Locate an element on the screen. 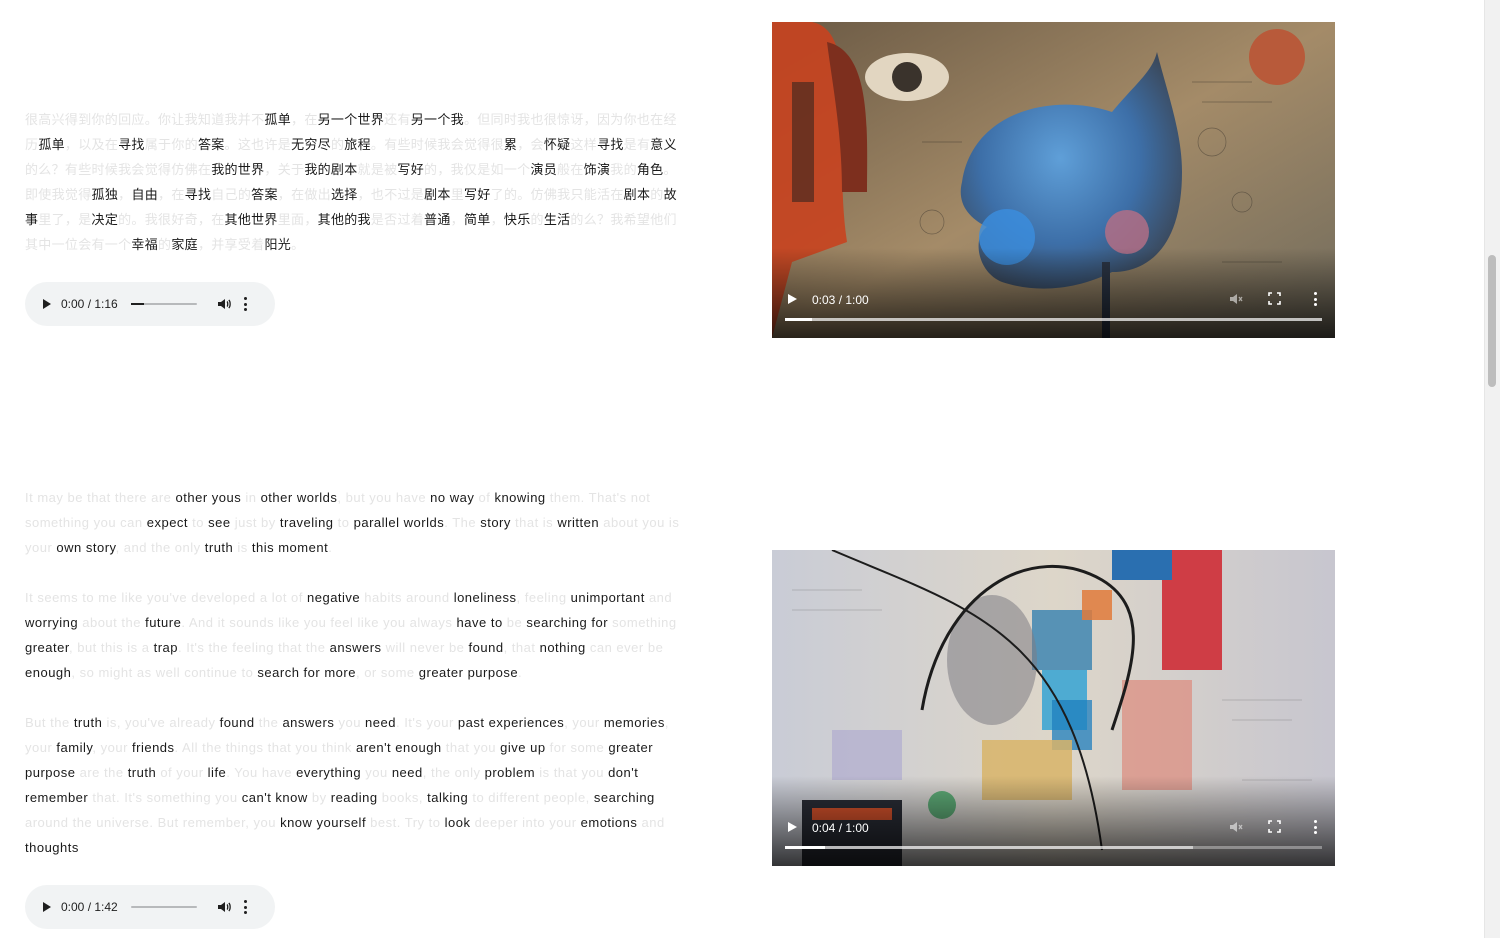 The image size is (1500, 938). keyword: 生活 is located at coordinates (557, 219).